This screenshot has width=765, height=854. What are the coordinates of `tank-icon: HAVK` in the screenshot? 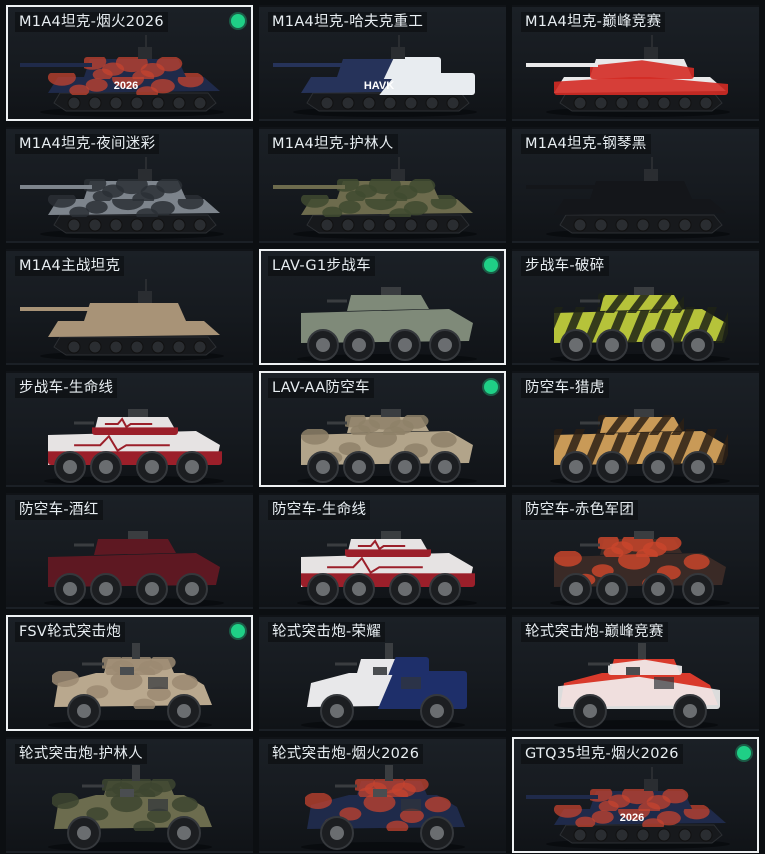 It's located at (375, 76).